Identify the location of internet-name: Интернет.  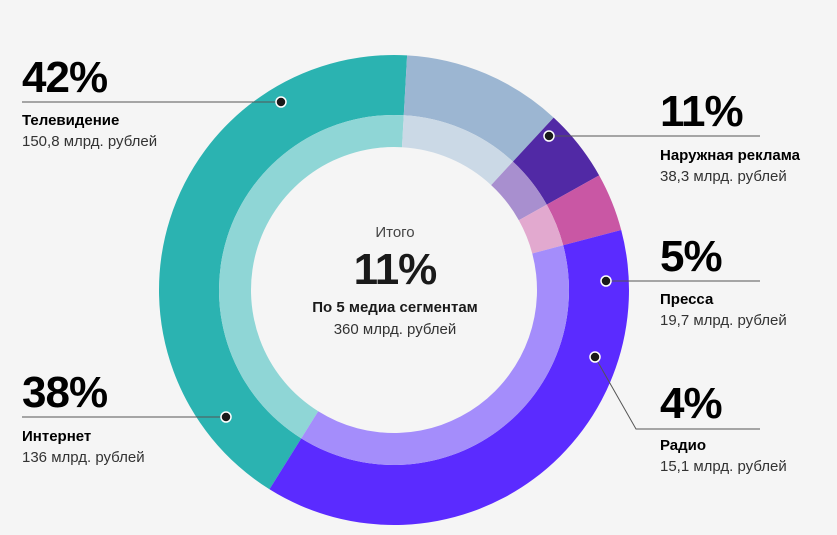
(56, 436).